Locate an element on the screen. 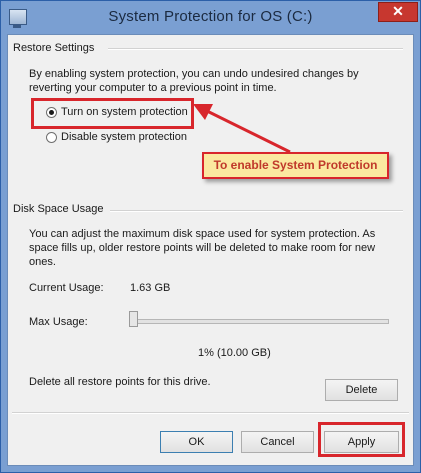 This screenshot has height=473, width=421. max-usage-label: Max Usage: is located at coordinates (58, 322).